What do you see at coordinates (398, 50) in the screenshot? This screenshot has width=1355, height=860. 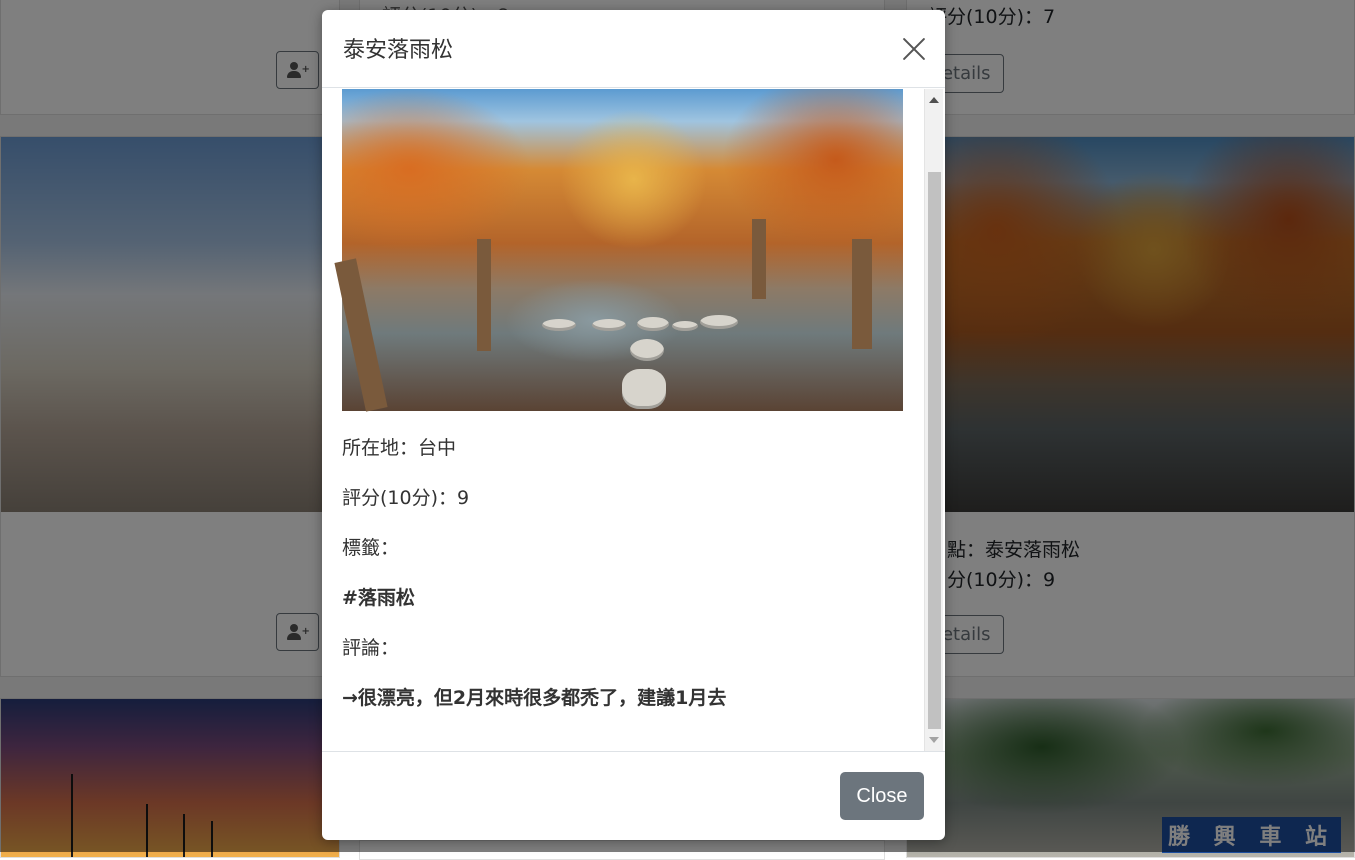 I see `modal-title: 泰安落雨松` at bounding box center [398, 50].